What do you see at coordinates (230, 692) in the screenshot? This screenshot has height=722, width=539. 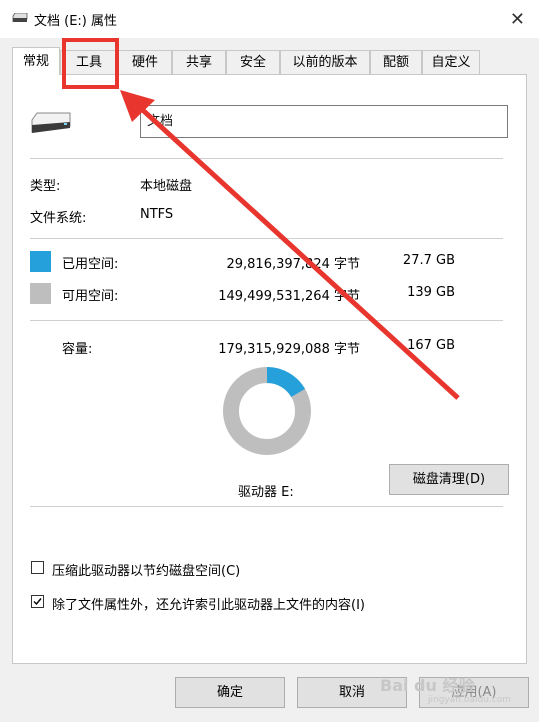 I see `ok-button: 确定` at bounding box center [230, 692].